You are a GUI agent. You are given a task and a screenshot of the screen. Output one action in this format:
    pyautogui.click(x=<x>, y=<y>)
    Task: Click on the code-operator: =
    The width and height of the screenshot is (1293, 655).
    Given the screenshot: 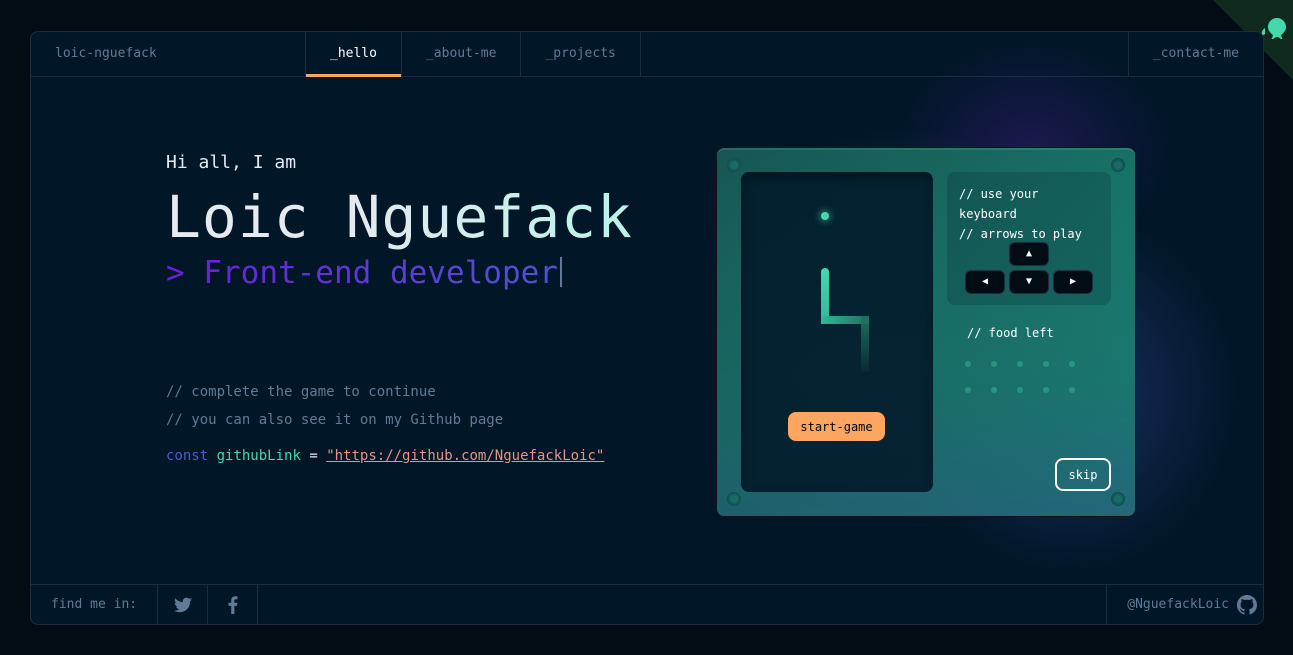 What is the action you would take?
    pyautogui.click(x=313, y=456)
    